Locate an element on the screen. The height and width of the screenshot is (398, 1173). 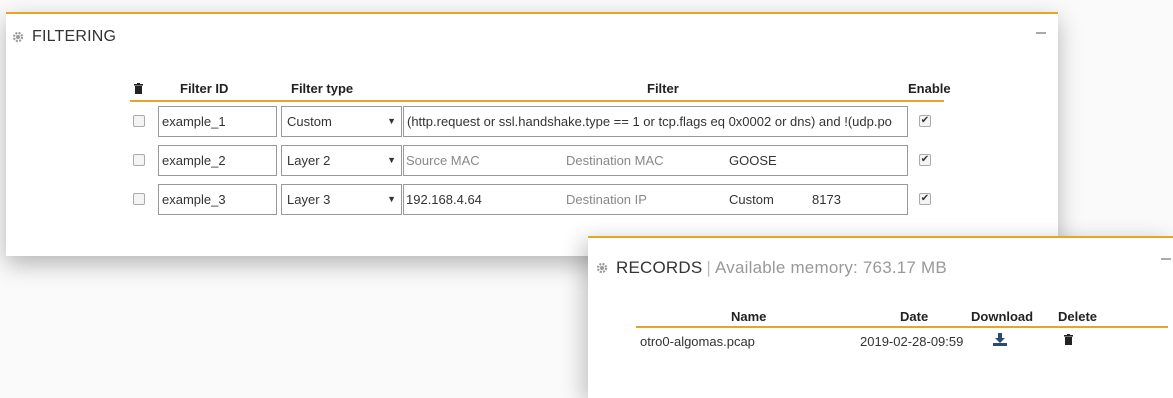
download-icon is located at coordinates (1000, 339).